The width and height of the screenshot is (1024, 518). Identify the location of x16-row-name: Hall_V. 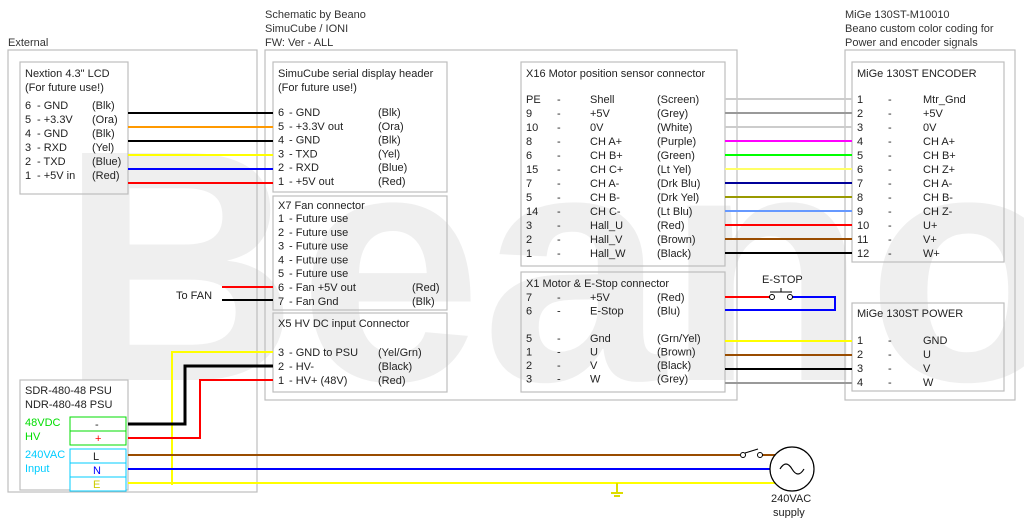
(606, 240).